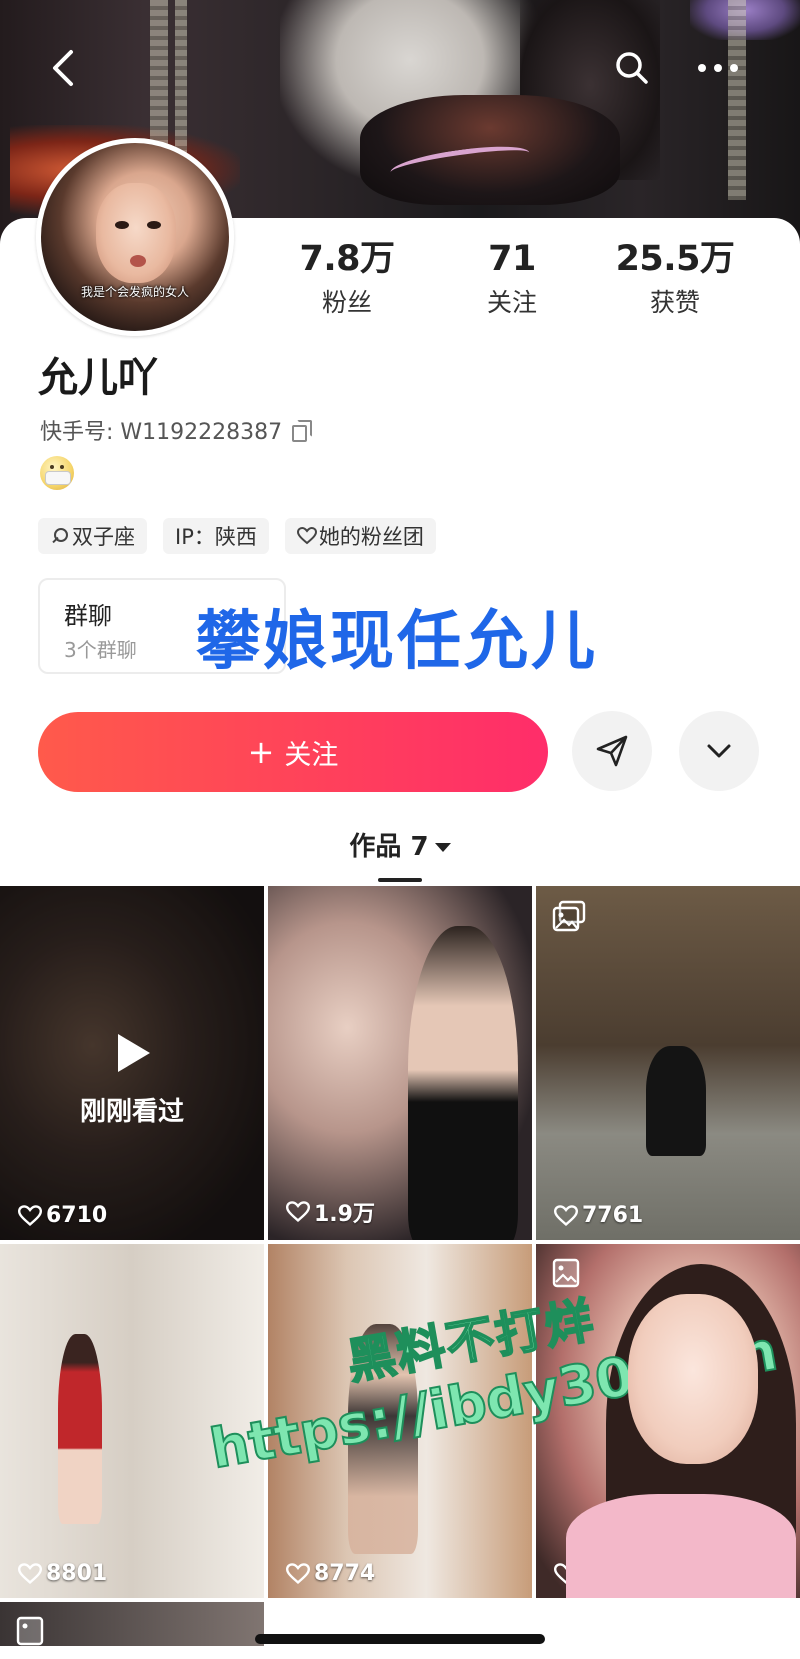 Image resolution: width=800 pixels, height=1659 pixels. Describe the element at coordinates (668, 1624) in the screenshot. I see `empty-tile` at that location.